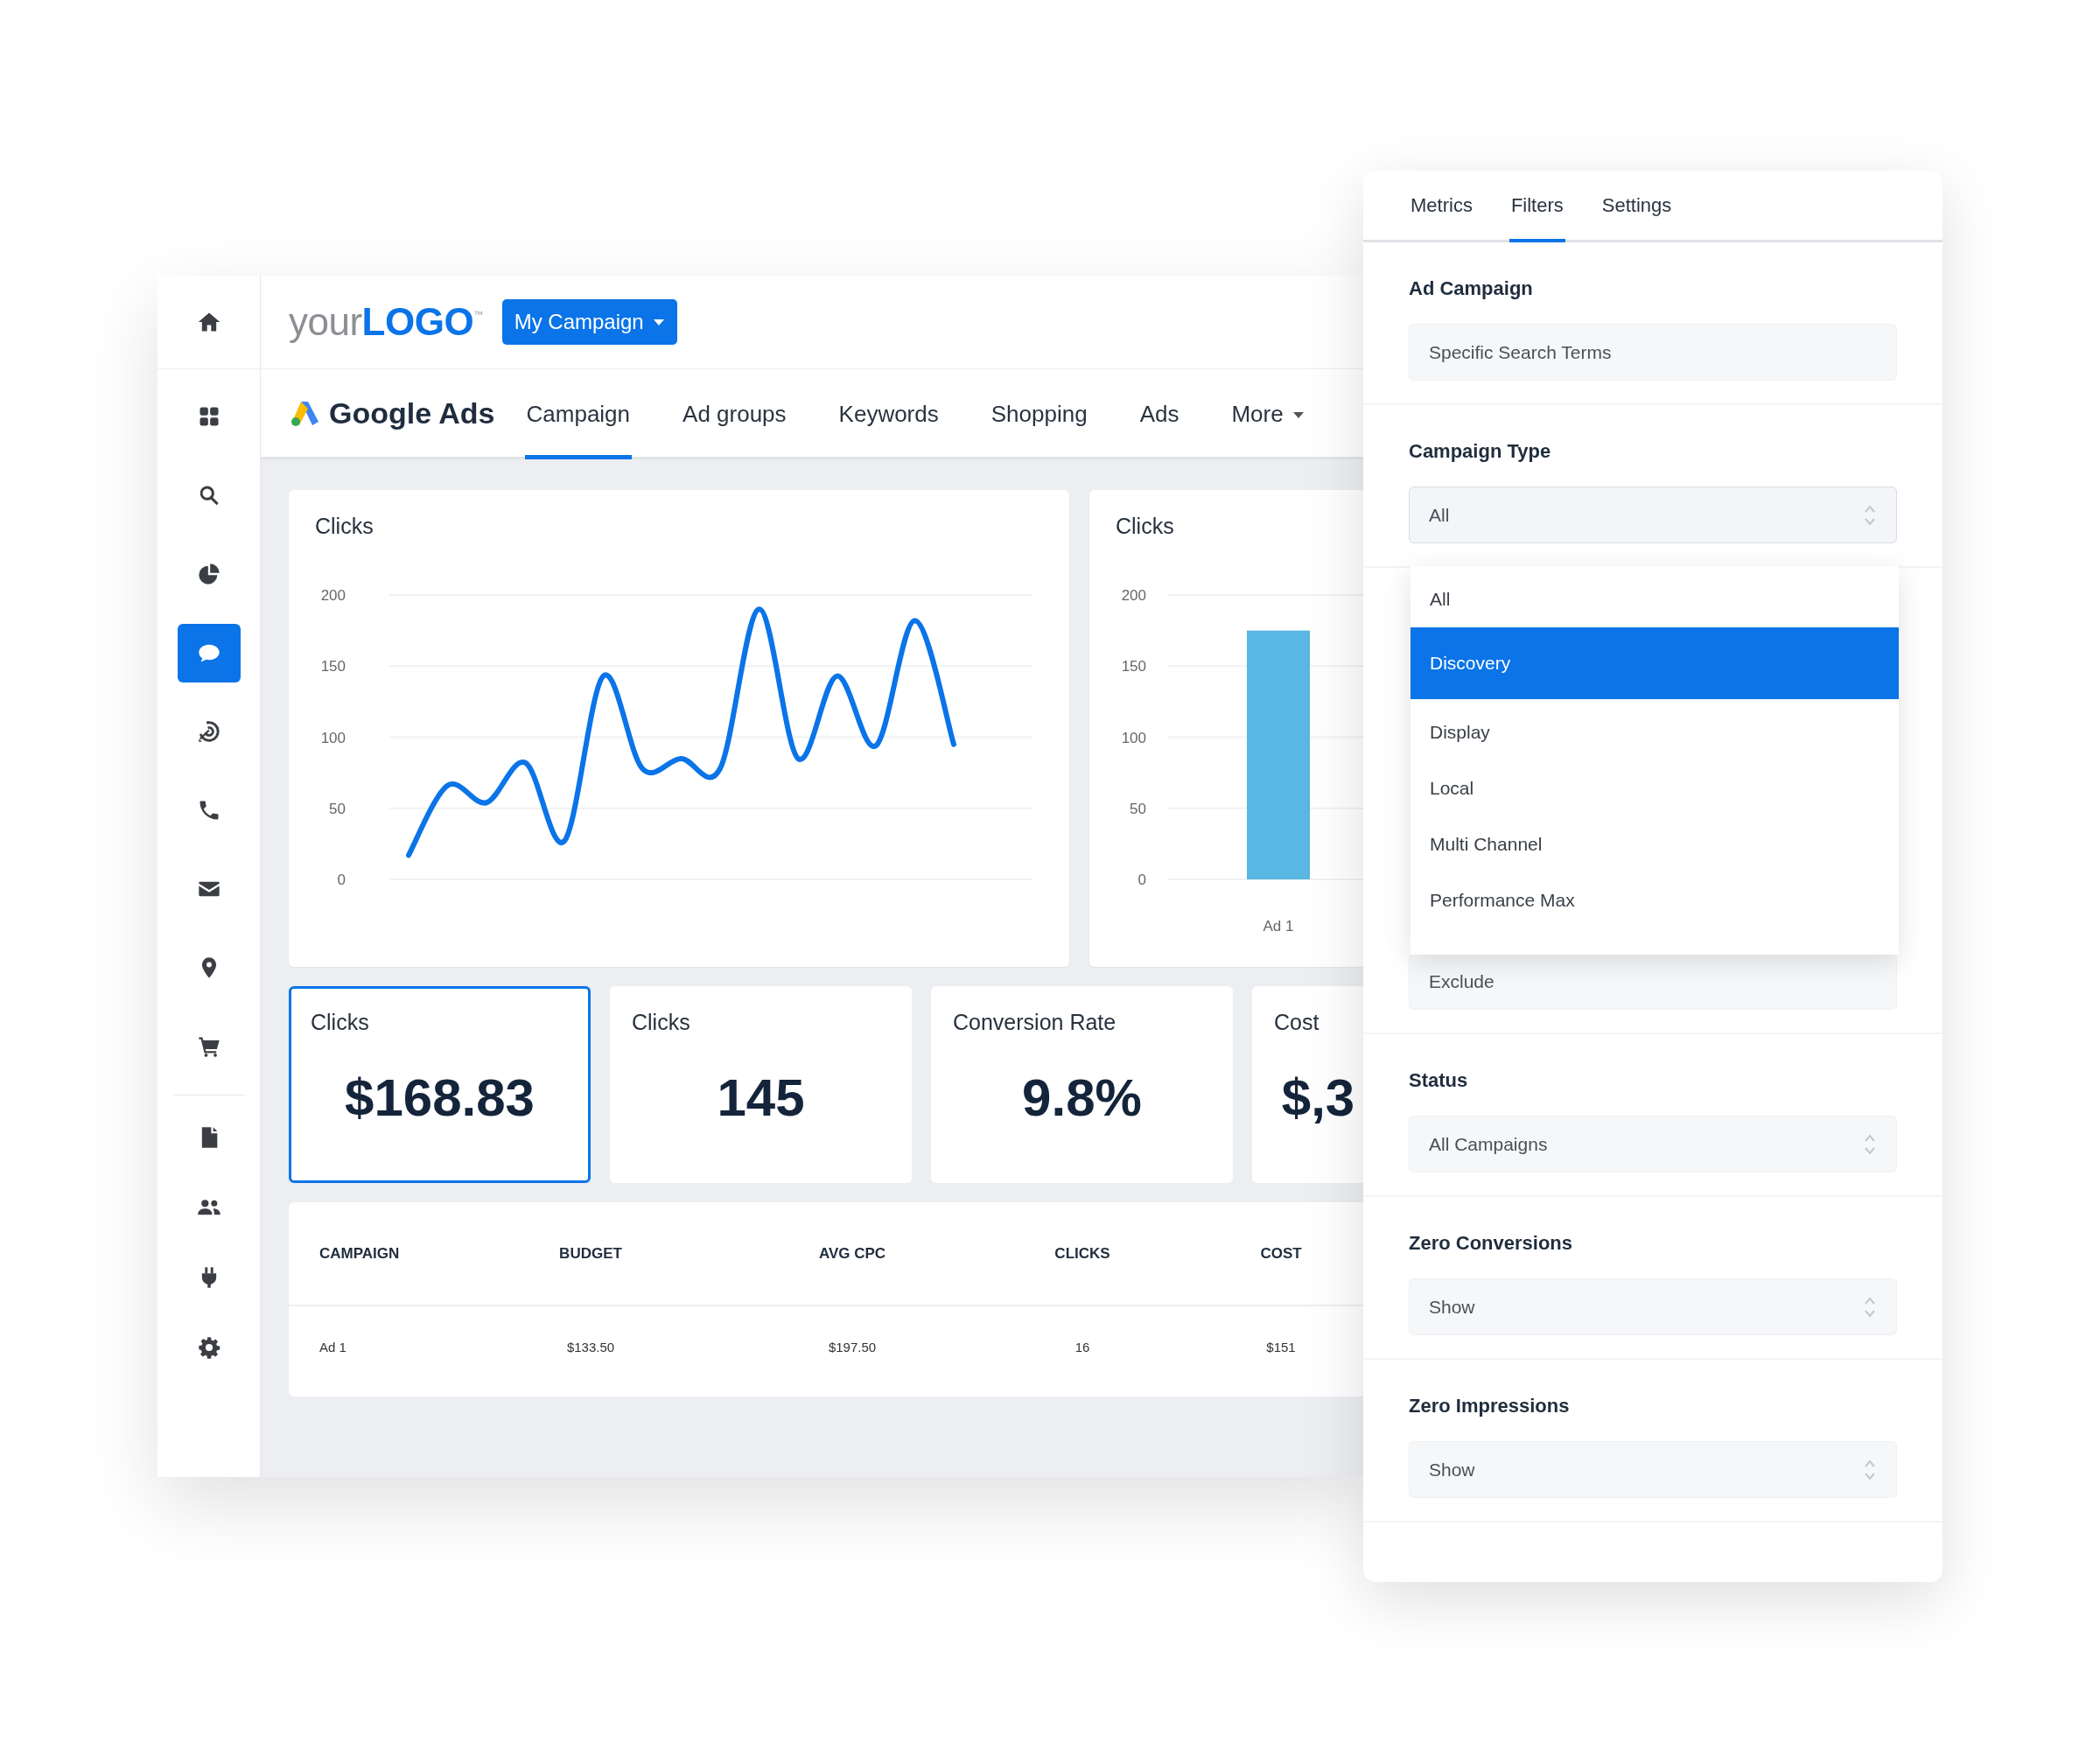 This screenshot has height=1750, width=2100. What do you see at coordinates (1653, 352) in the screenshot?
I see `input-field: Specific Search Terms` at bounding box center [1653, 352].